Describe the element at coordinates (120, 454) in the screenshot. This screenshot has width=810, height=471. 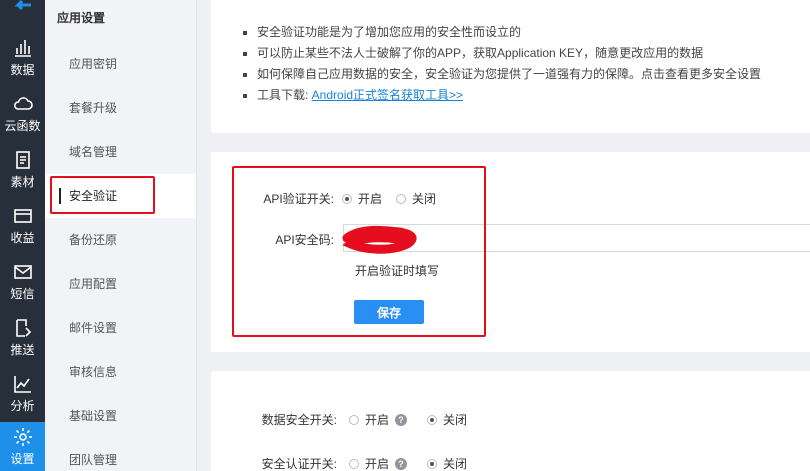
I see `submenu-item-team: 团队管理` at that location.